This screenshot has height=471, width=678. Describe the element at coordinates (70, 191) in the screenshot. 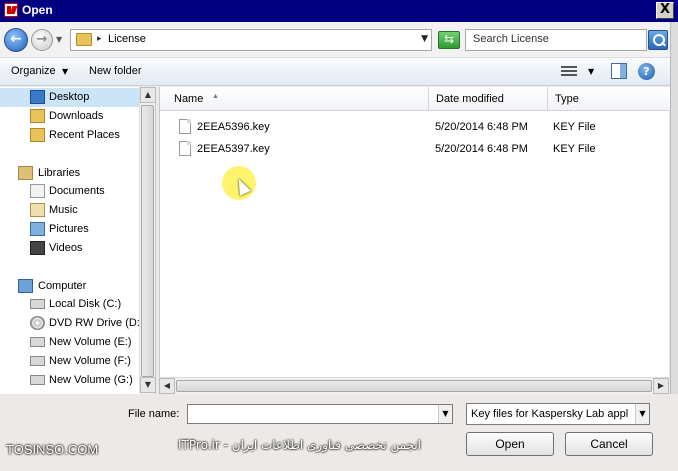

I see `nav-item-documents: Documents` at that location.